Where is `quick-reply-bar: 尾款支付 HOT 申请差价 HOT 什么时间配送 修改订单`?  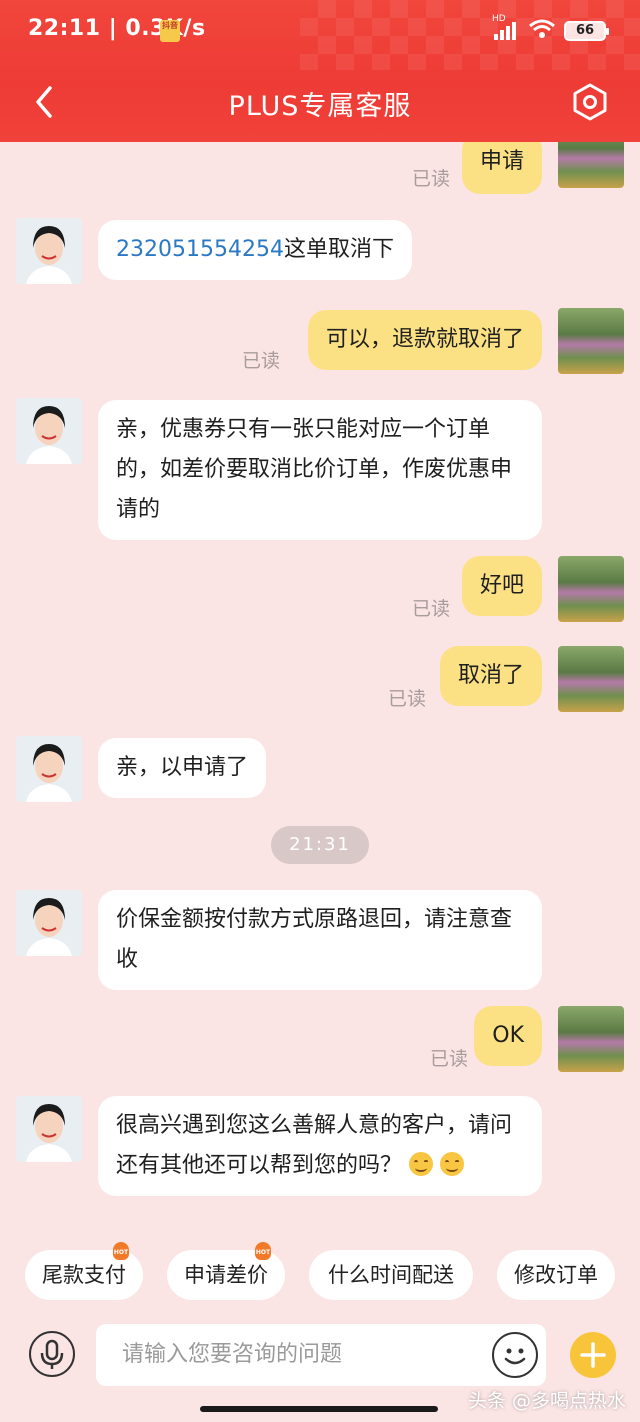 quick-reply-bar: 尾款支付 HOT 申请差价 HOT 什么时间配送 修改订单 is located at coordinates (320, 1274).